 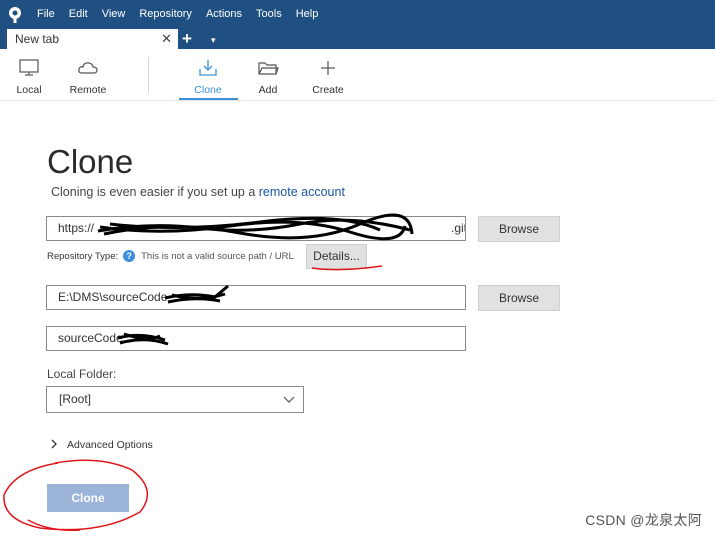 What do you see at coordinates (519, 298) in the screenshot?
I see `browse-destination-button: Browse` at bounding box center [519, 298].